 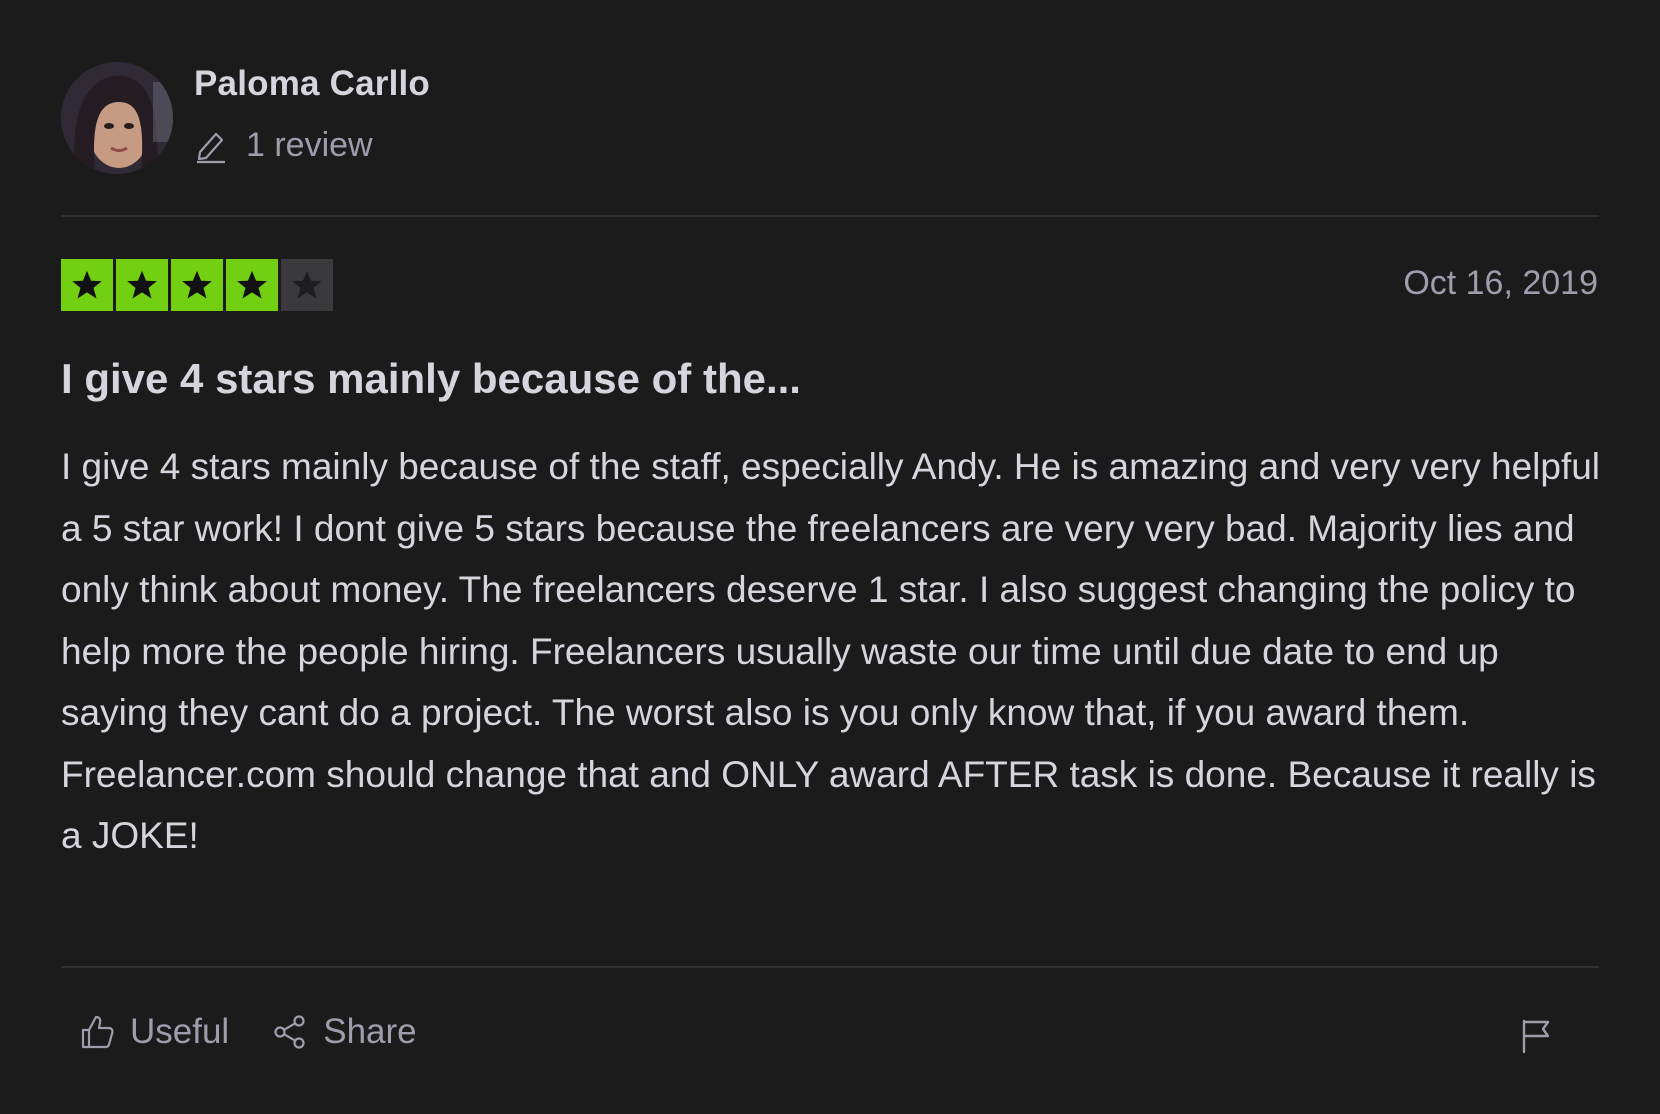 I want to click on useful-button: Useful, so click(x=153, y=1032).